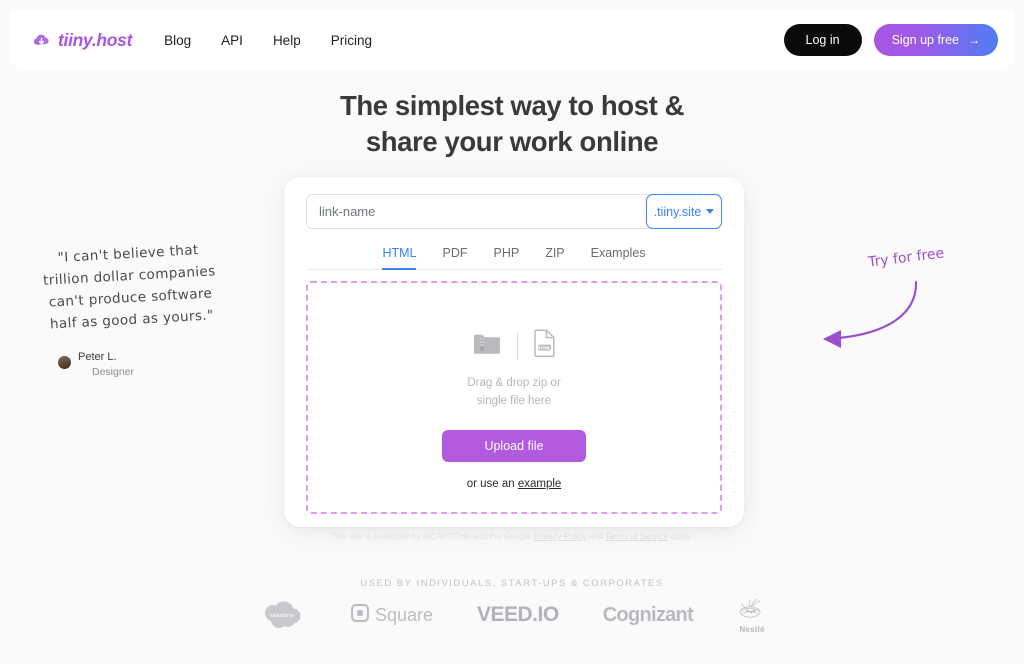 Image resolution: width=1024 pixels, height=664 pixels. Describe the element at coordinates (476, 211) in the screenshot. I see `link-name-input` at that location.